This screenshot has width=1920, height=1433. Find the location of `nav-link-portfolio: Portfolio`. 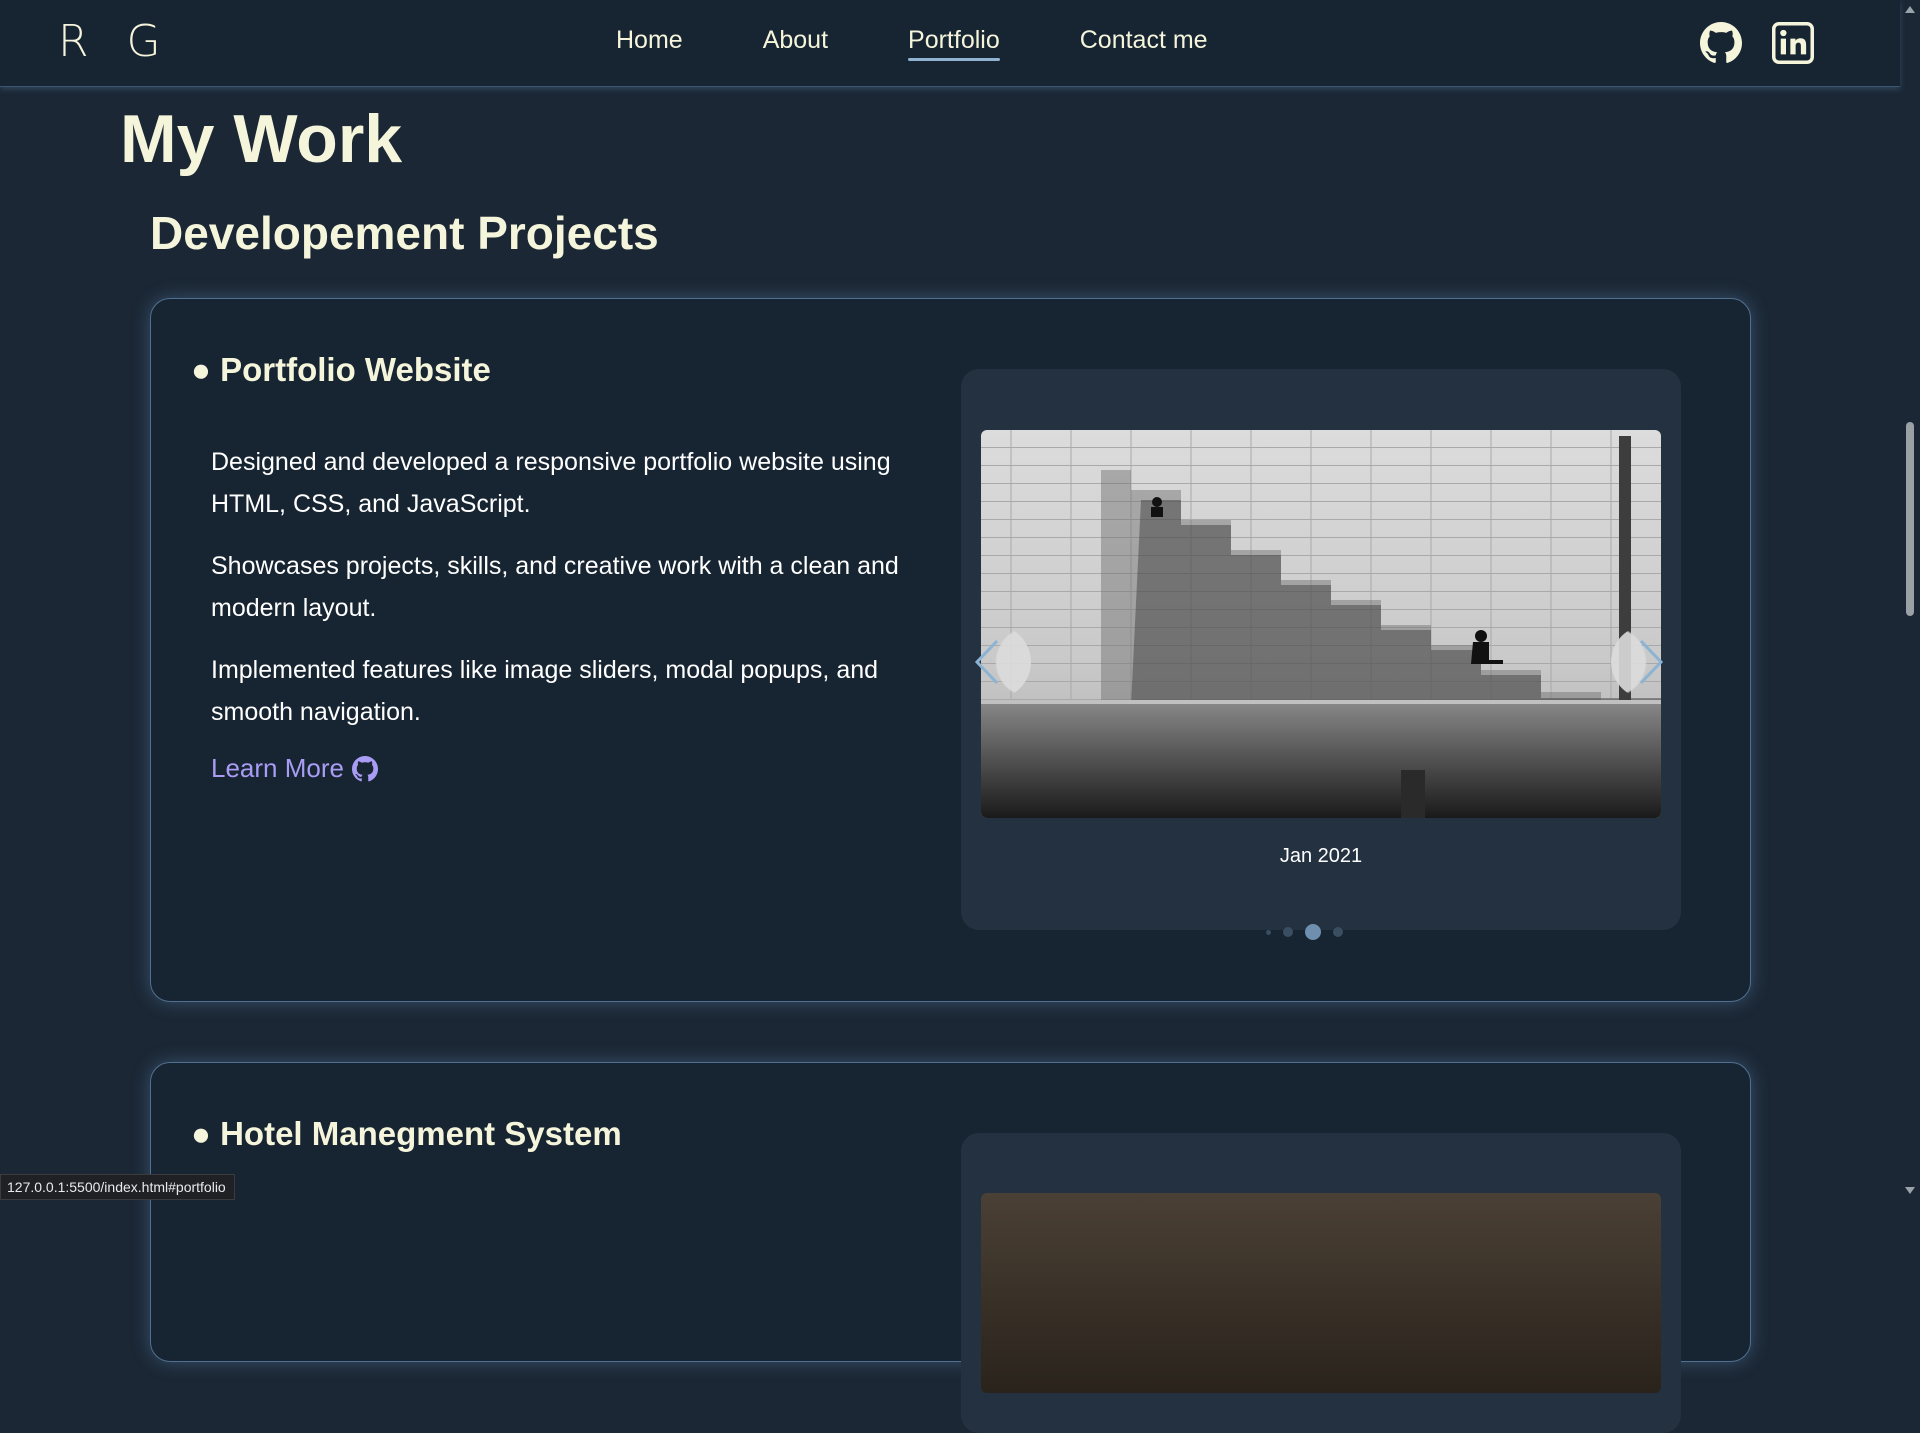

nav-link-portfolio: Portfolio is located at coordinates (954, 43).